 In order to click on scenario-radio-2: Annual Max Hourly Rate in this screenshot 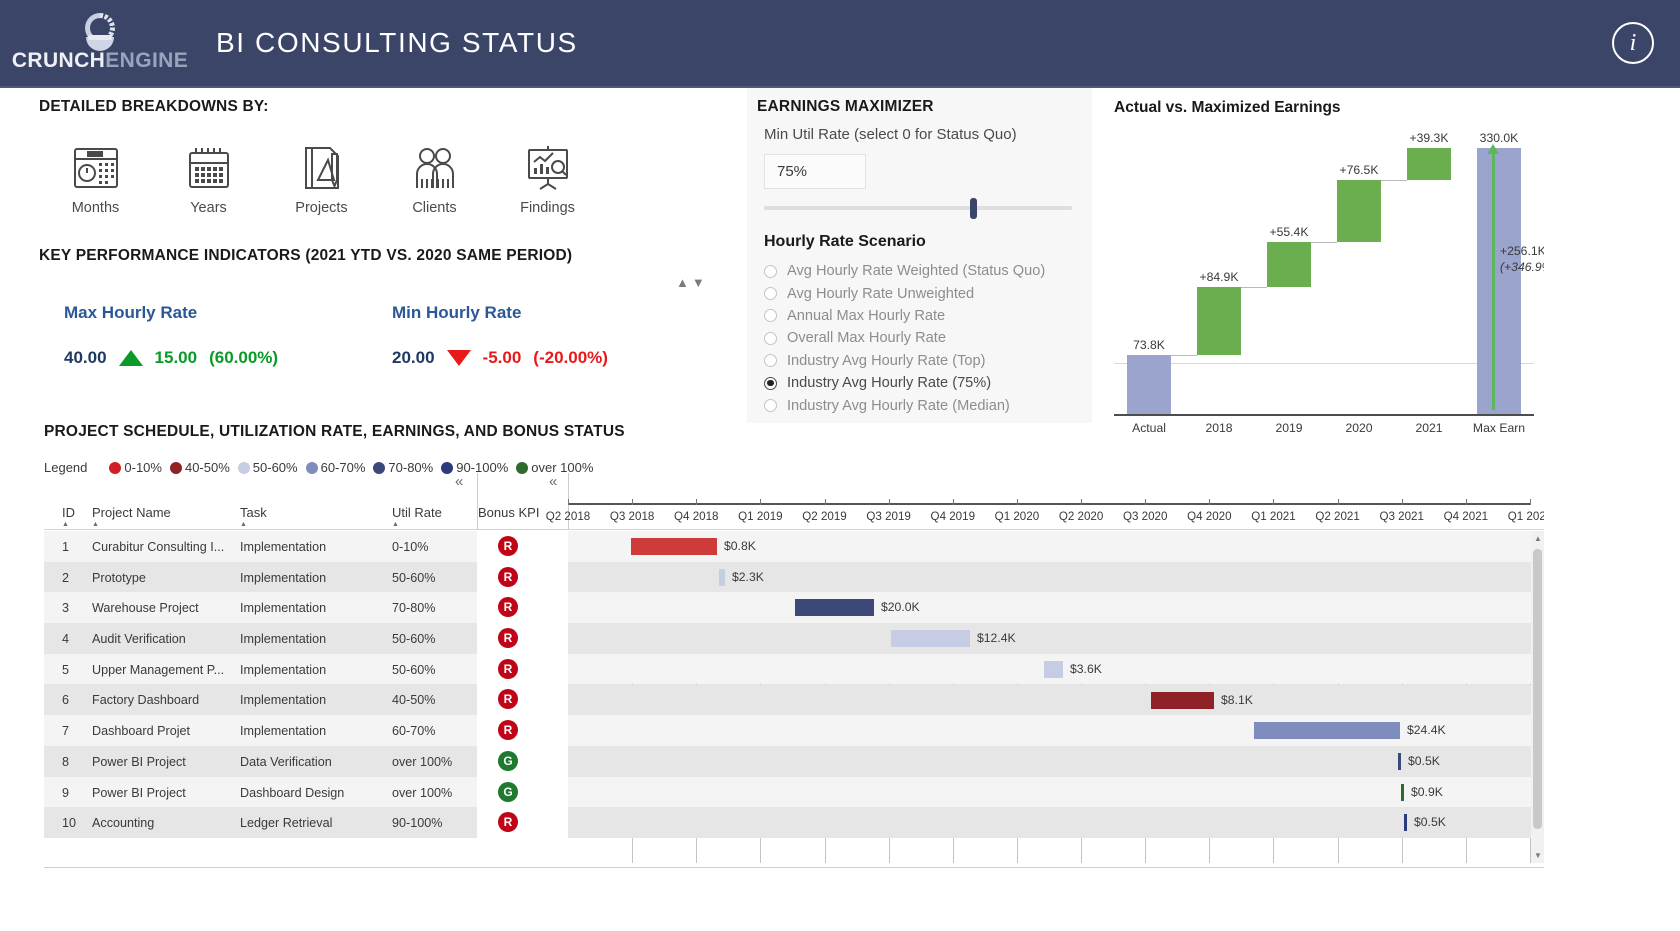, I will do `click(904, 316)`.